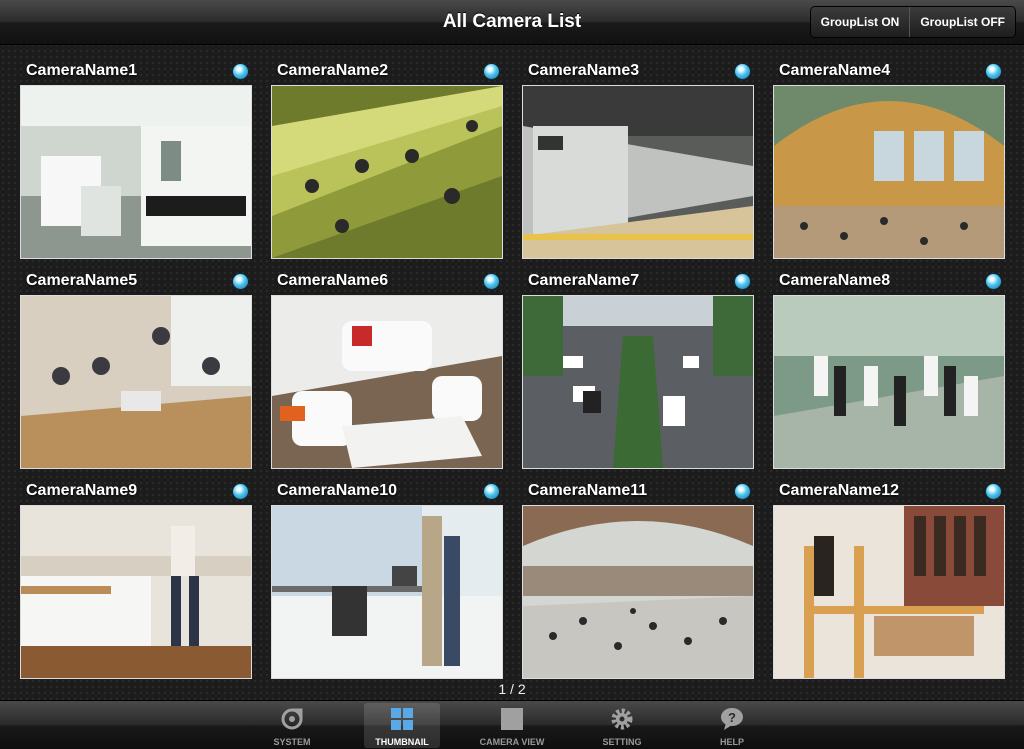 The width and height of the screenshot is (1024, 749). I want to click on stairs-crowd-image, so click(889, 382).